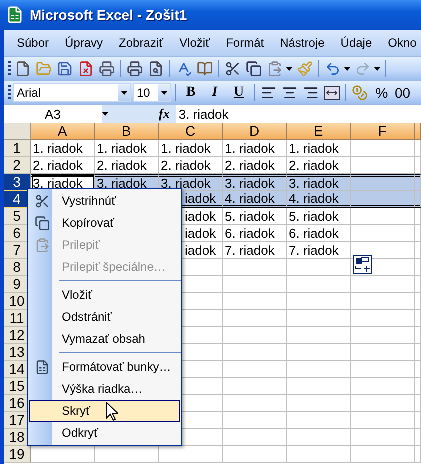 The height and width of the screenshot is (464, 421). What do you see at coordinates (112, 411) in the screenshot?
I see `mouse-pointer-icon` at bounding box center [112, 411].